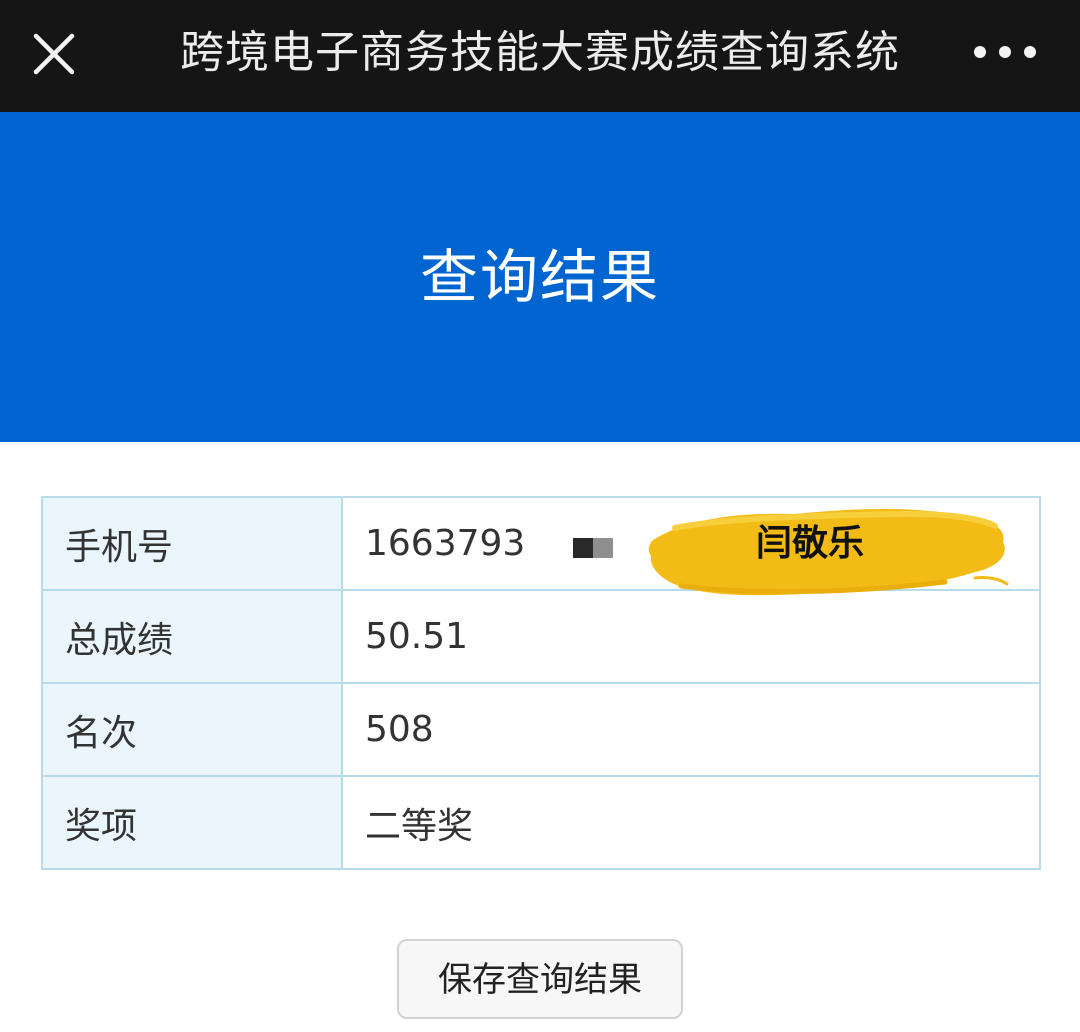 The width and height of the screenshot is (1080, 1032). I want to click on row-label-award: 奖项, so click(192, 822).